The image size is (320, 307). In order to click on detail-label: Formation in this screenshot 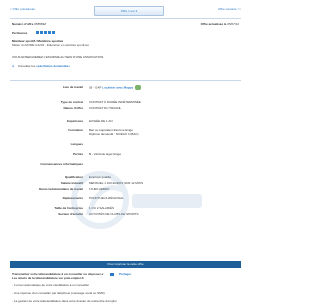, I will do `click(75, 130)`.